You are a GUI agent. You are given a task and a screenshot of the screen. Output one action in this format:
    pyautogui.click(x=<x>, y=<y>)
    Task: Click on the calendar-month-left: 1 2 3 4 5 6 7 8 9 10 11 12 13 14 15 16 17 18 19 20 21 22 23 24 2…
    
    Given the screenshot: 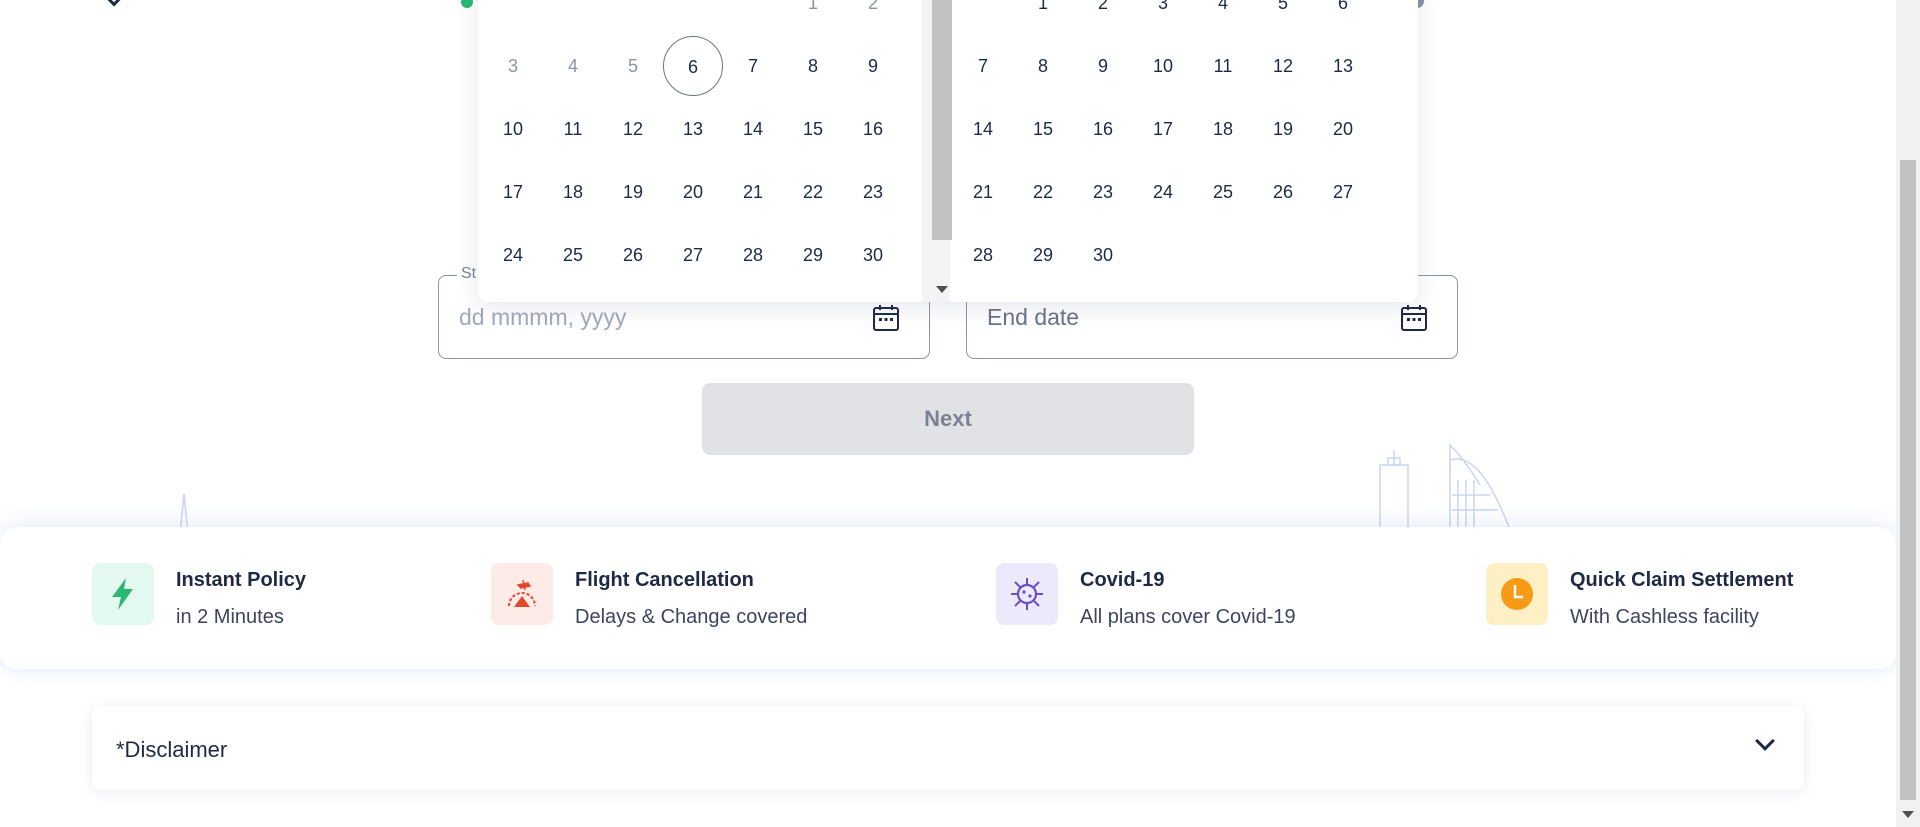 What is the action you would take?
    pyautogui.click(x=700, y=151)
    